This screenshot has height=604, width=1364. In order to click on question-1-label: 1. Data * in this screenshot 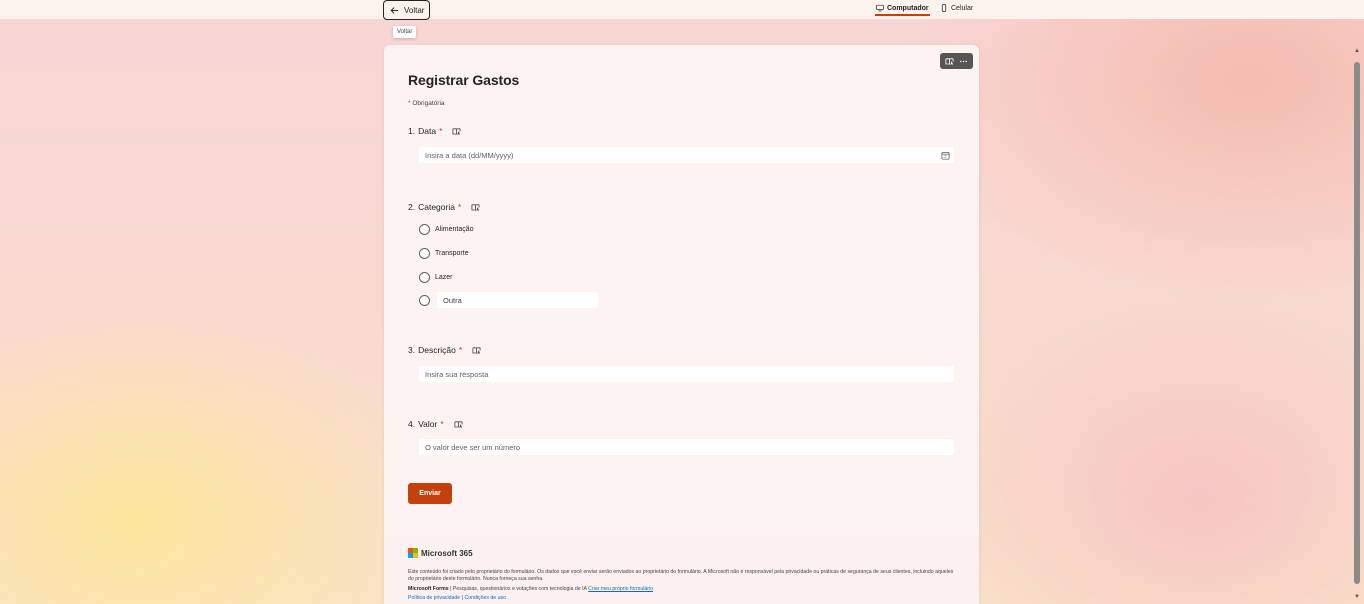, I will do `click(434, 131)`.